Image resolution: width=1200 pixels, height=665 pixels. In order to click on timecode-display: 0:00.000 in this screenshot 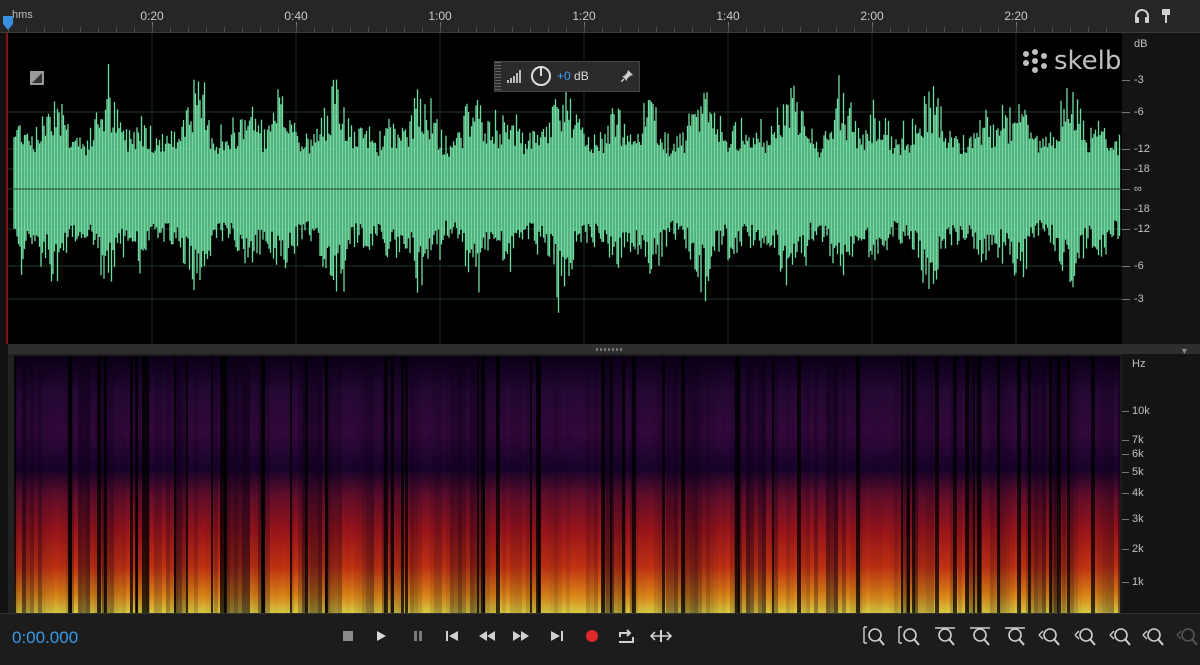, I will do `click(45, 638)`.